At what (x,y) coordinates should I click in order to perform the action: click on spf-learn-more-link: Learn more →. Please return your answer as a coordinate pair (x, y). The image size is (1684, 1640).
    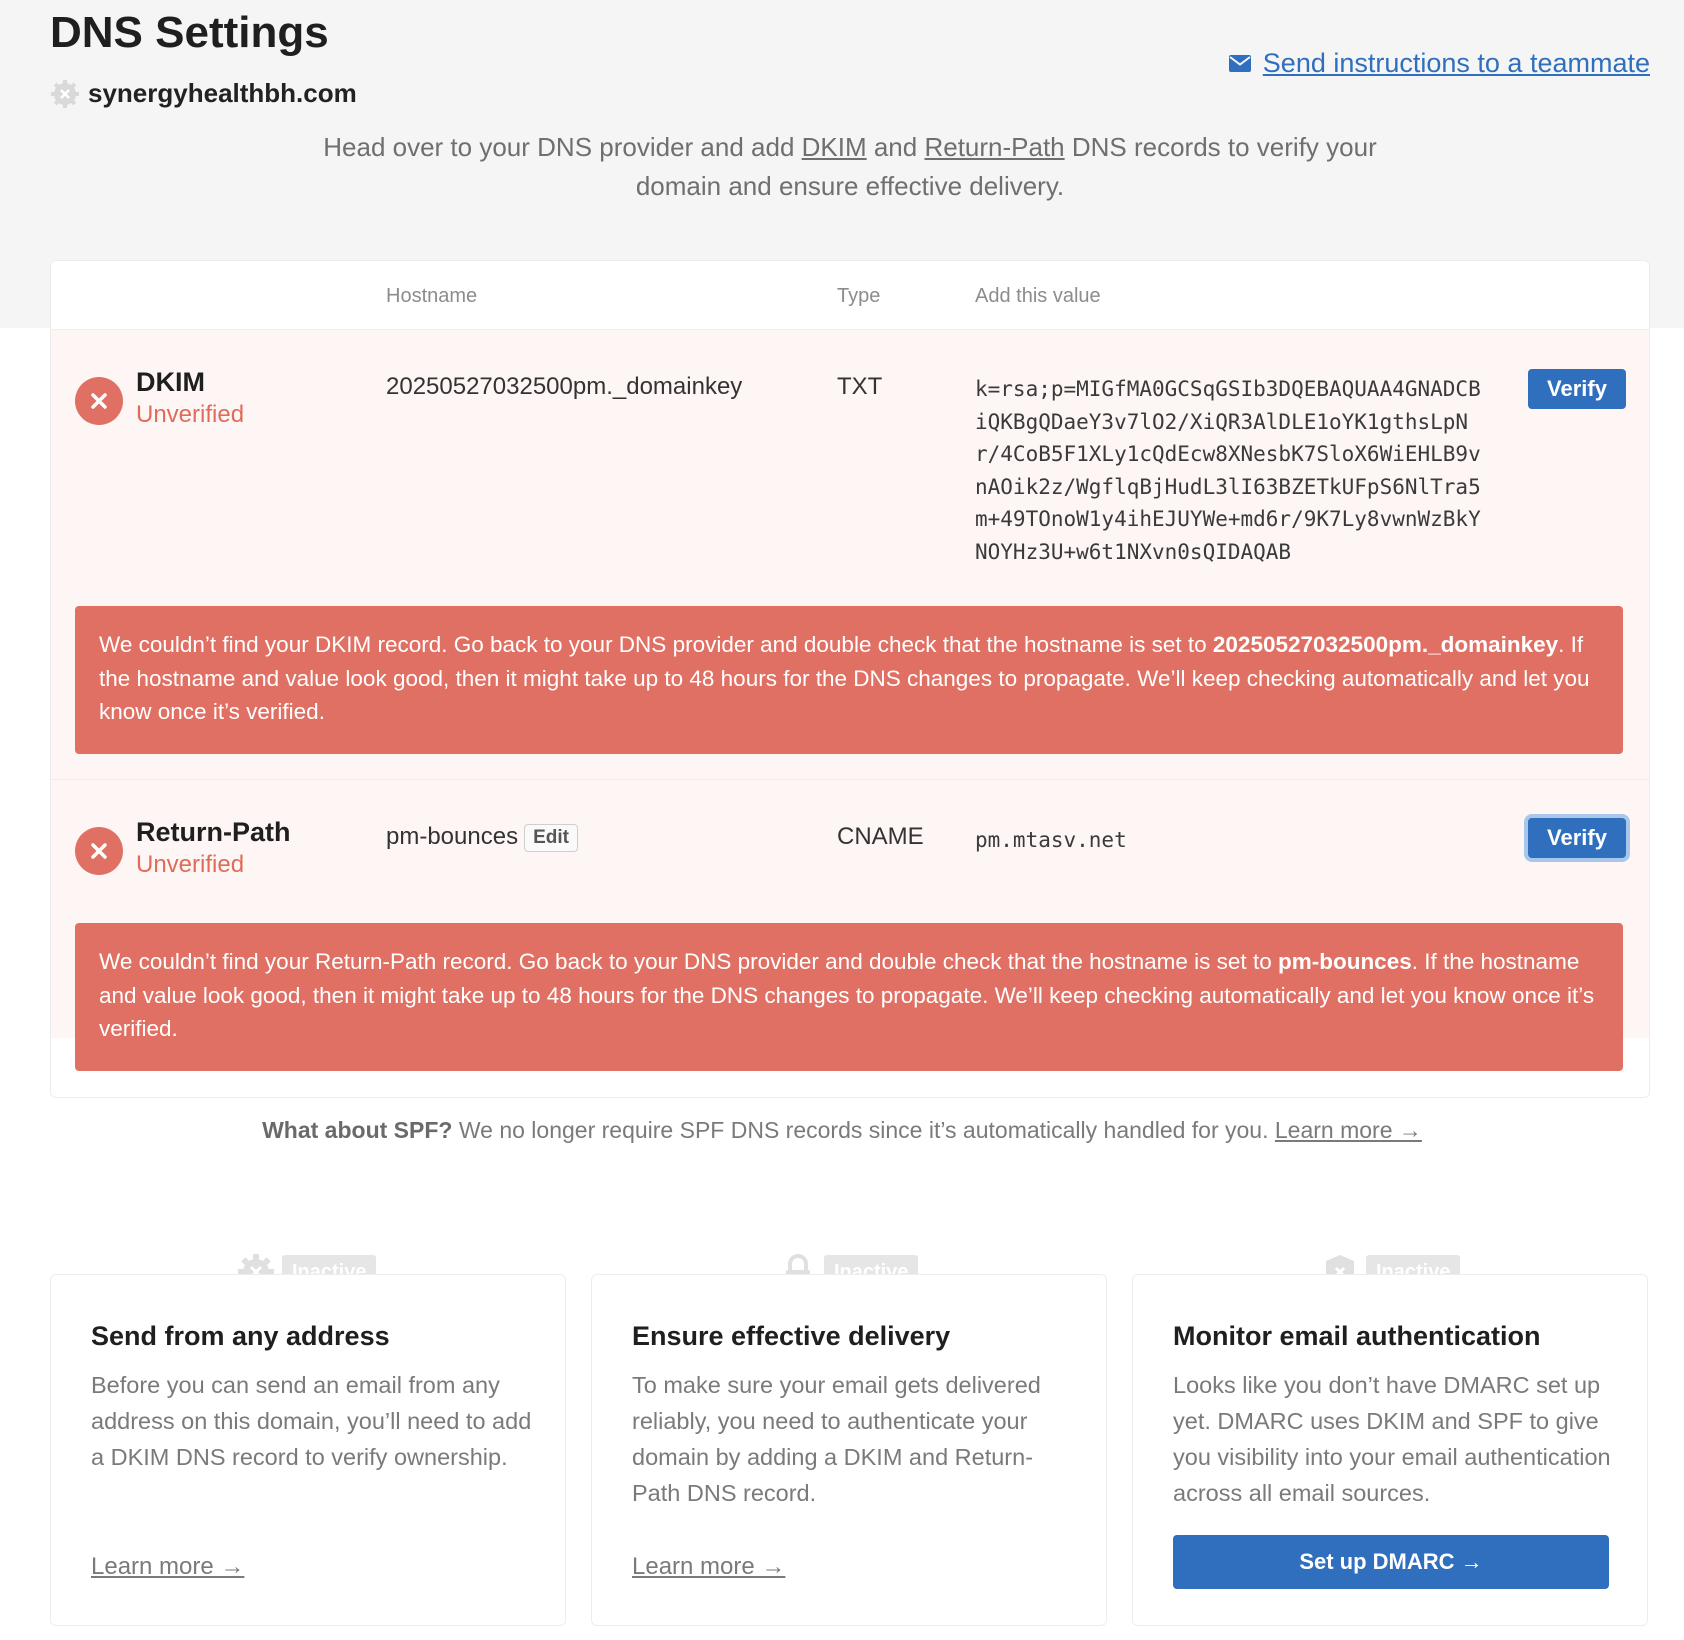
    Looking at the image, I should click on (1348, 1130).